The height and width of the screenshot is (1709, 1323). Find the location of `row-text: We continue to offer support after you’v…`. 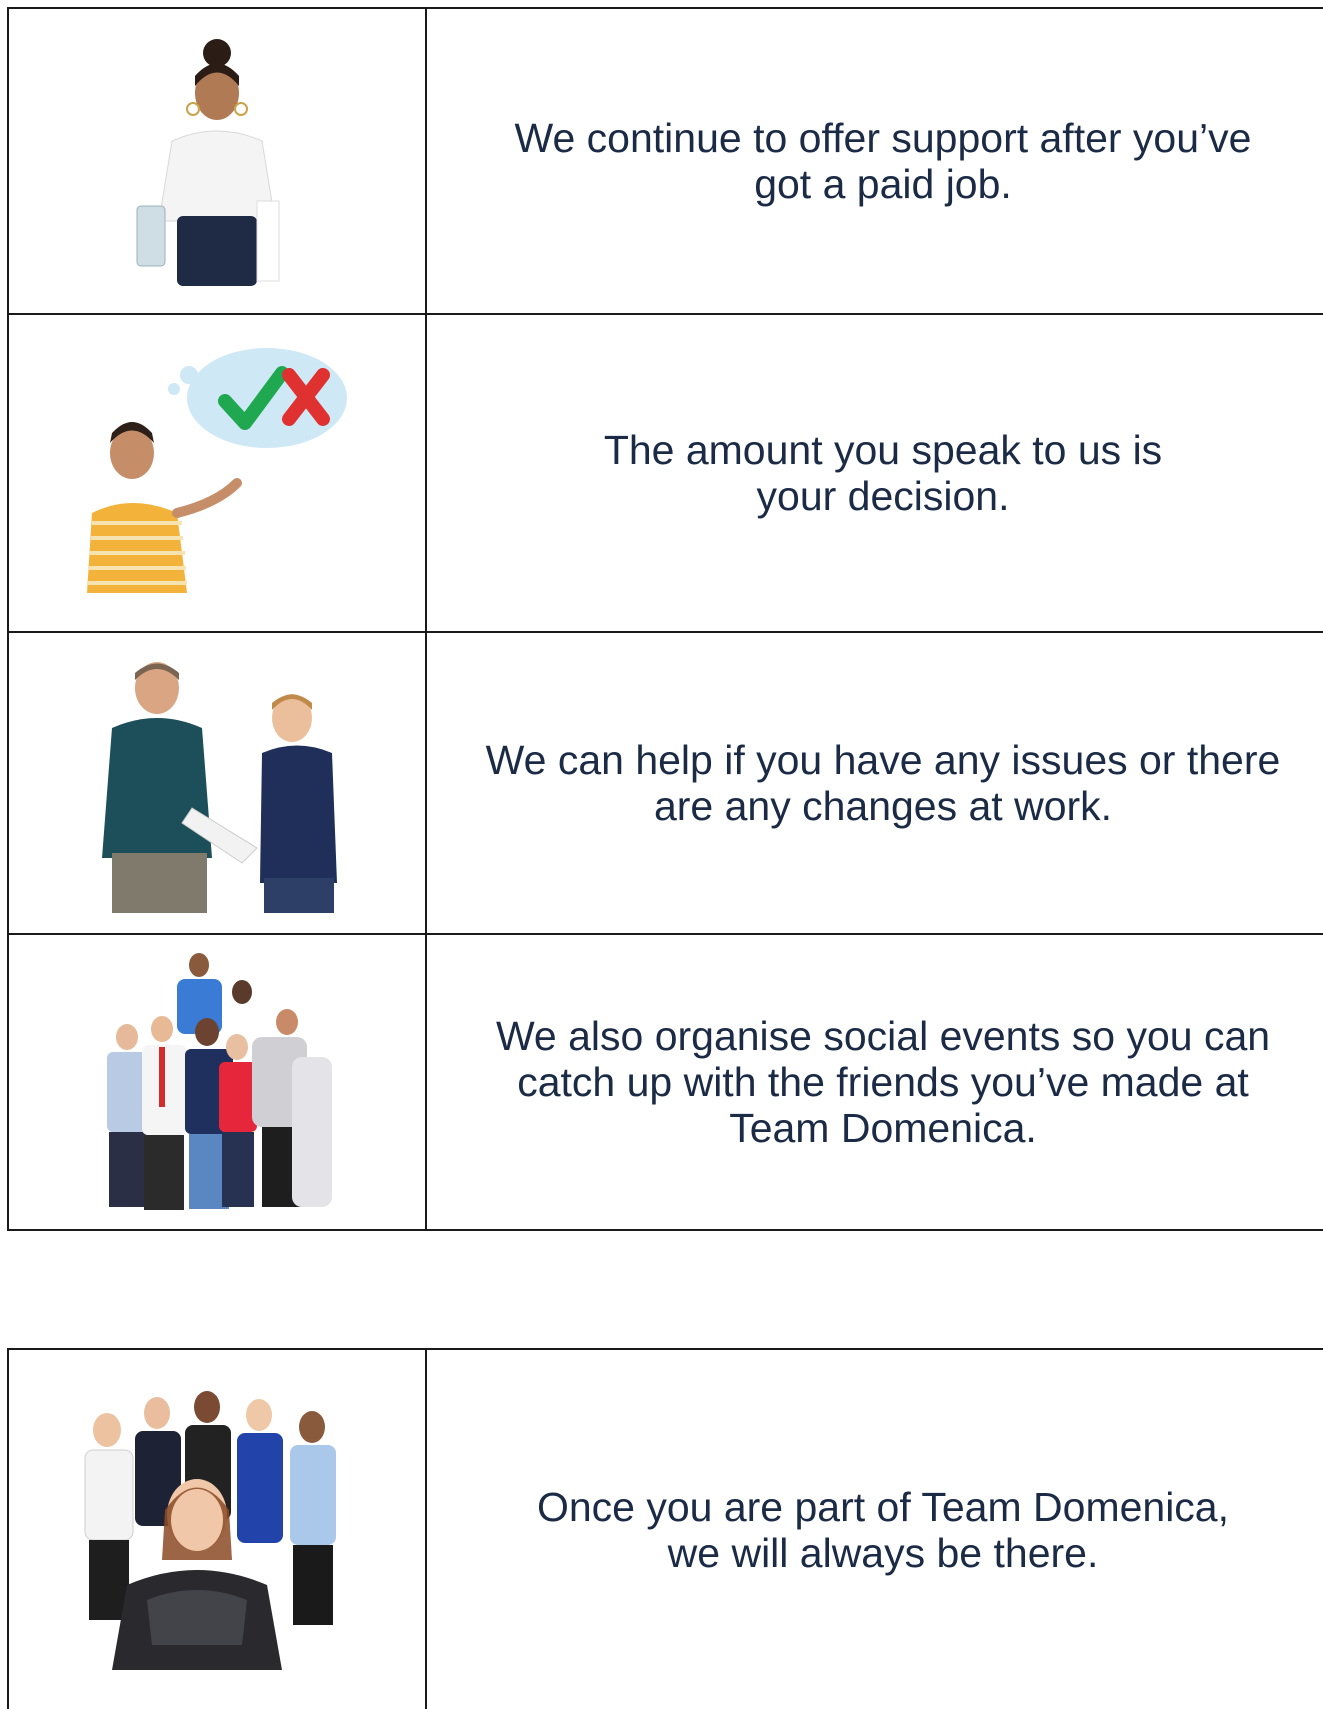

row-text: We continue to offer support after you’v… is located at coordinates (883, 161).